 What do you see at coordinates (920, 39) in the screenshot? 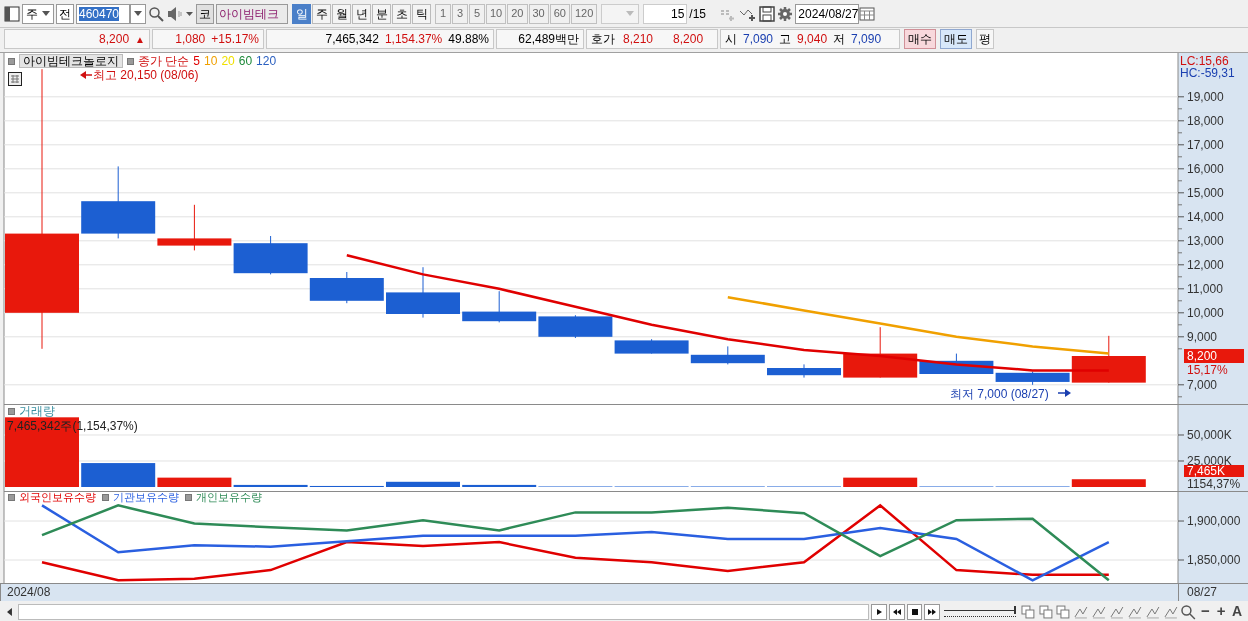
I see `buy-button: 매수` at bounding box center [920, 39].